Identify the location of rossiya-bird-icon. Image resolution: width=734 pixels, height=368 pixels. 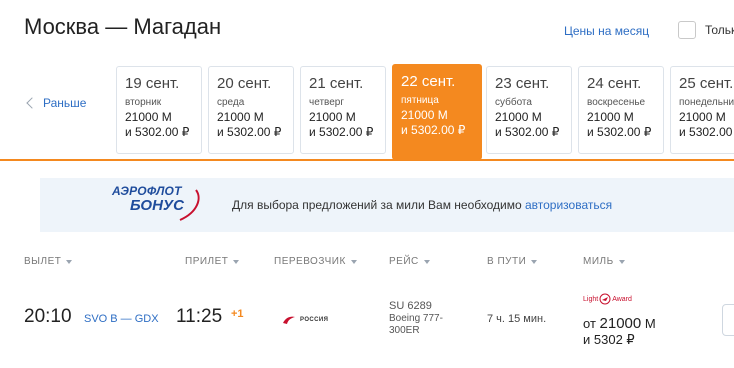
(289, 320).